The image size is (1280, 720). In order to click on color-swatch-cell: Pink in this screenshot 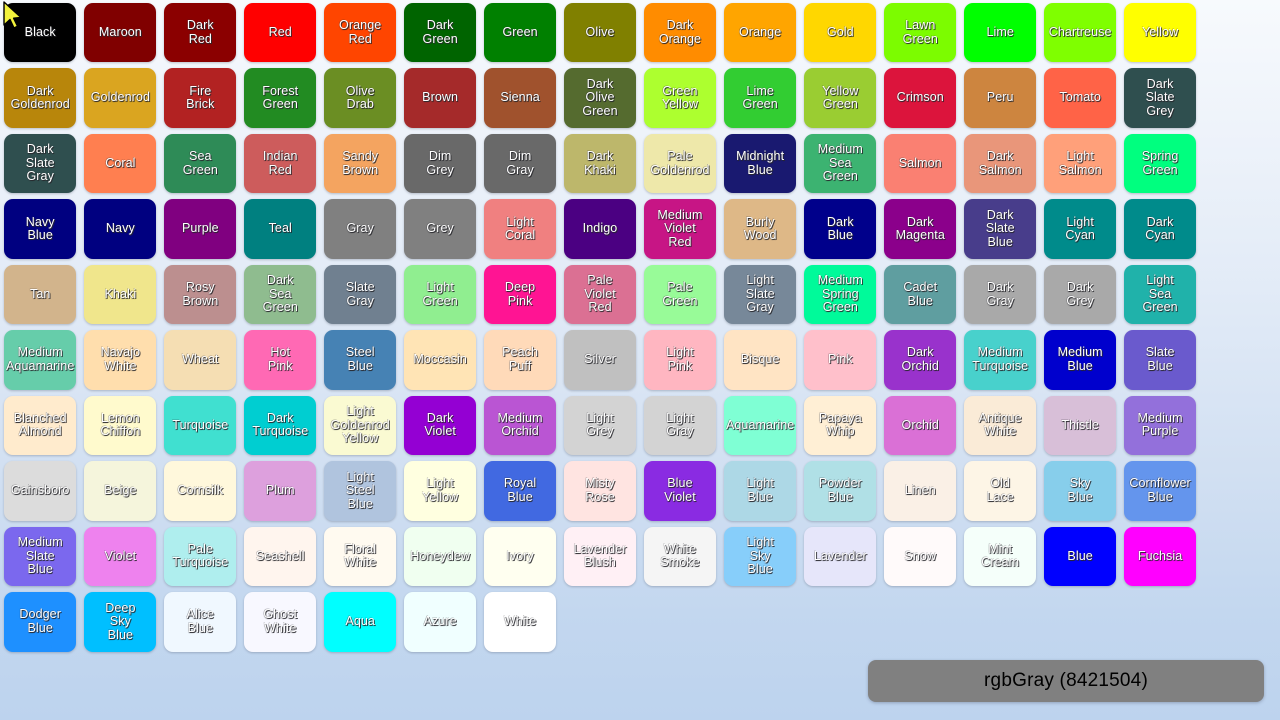, I will do `click(840, 359)`.